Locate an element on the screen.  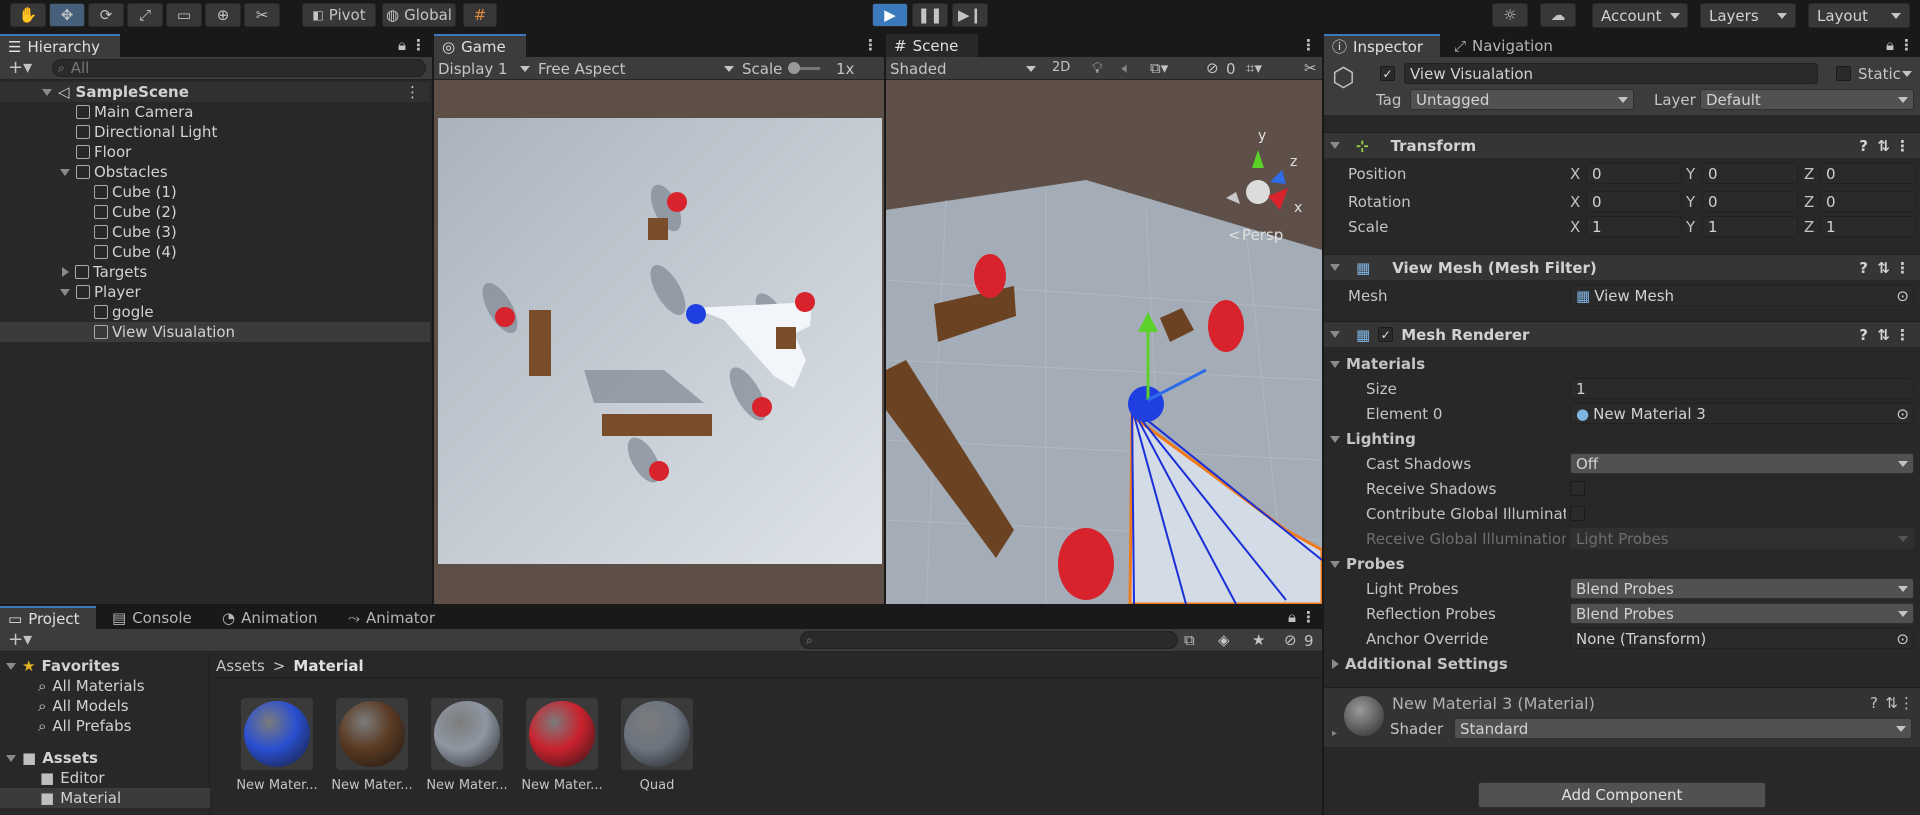
rotate-tool-button: ⟳ is located at coordinates (106, 15).